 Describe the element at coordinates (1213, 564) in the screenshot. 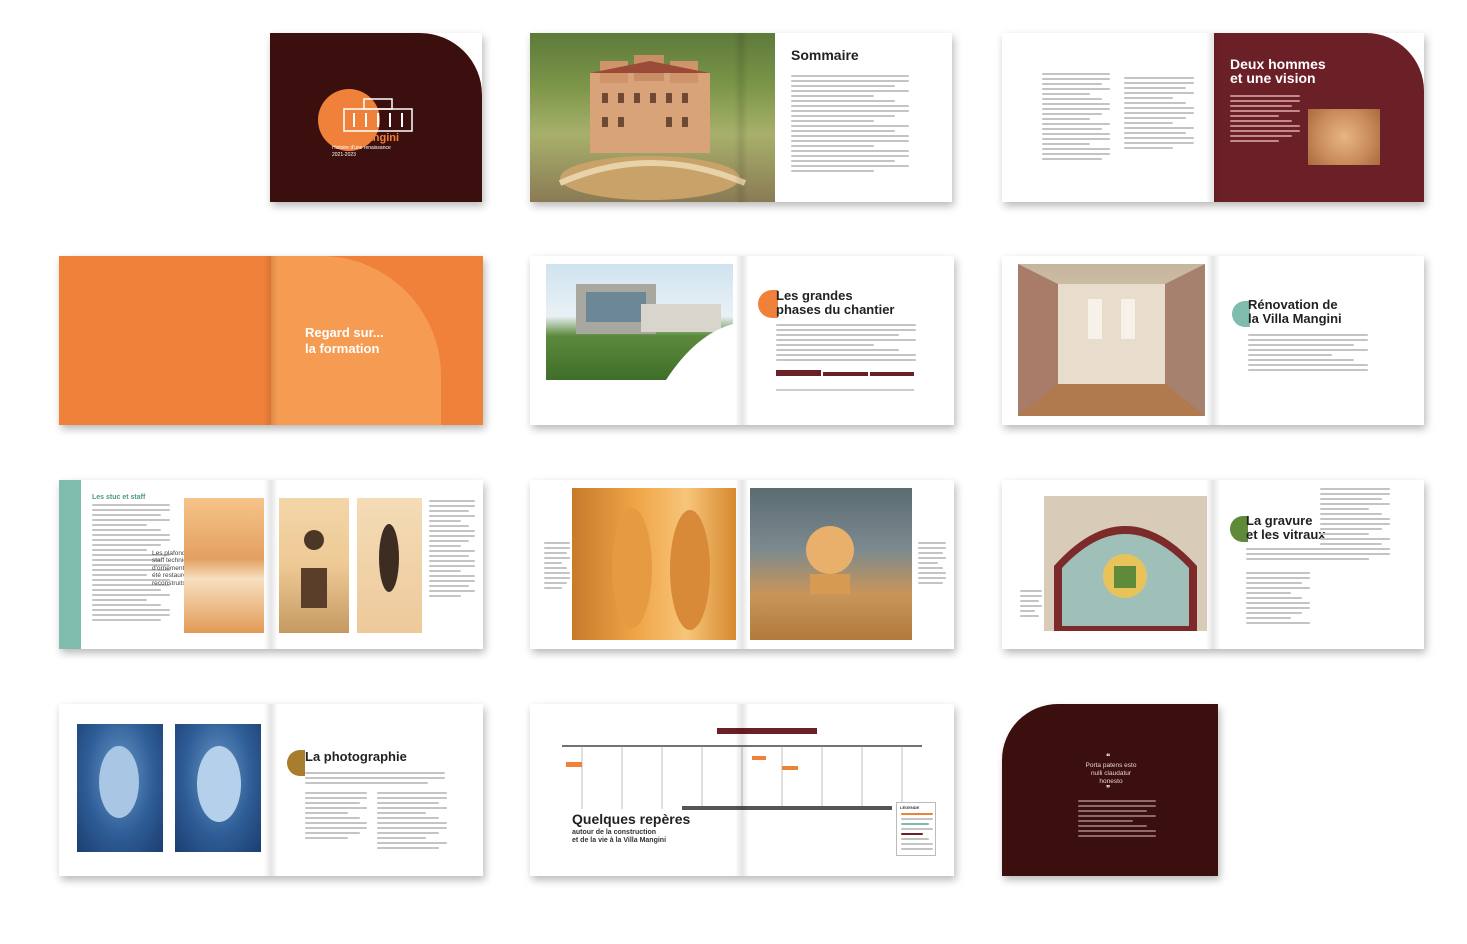

I see `spread-gravure-vitraux: La gravure et les vitraux` at that location.